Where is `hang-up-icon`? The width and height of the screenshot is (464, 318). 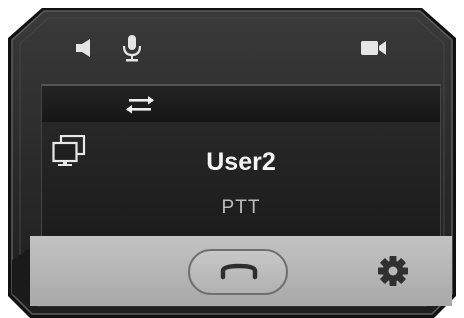
hang-up-icon is located at coordinates (239, 271).